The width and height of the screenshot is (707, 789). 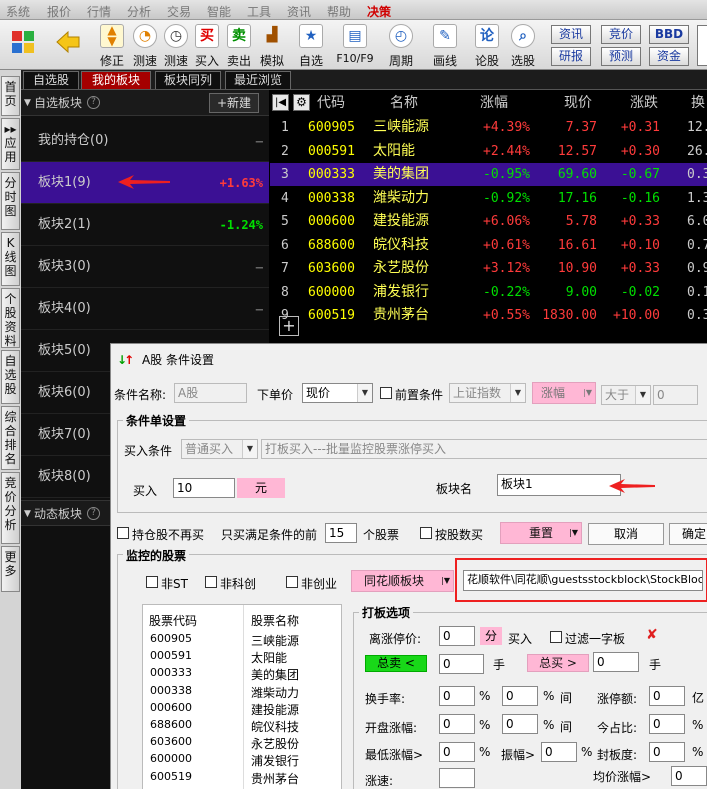 I want to click on min-rise-input: 0, so click(x=457, y=752).